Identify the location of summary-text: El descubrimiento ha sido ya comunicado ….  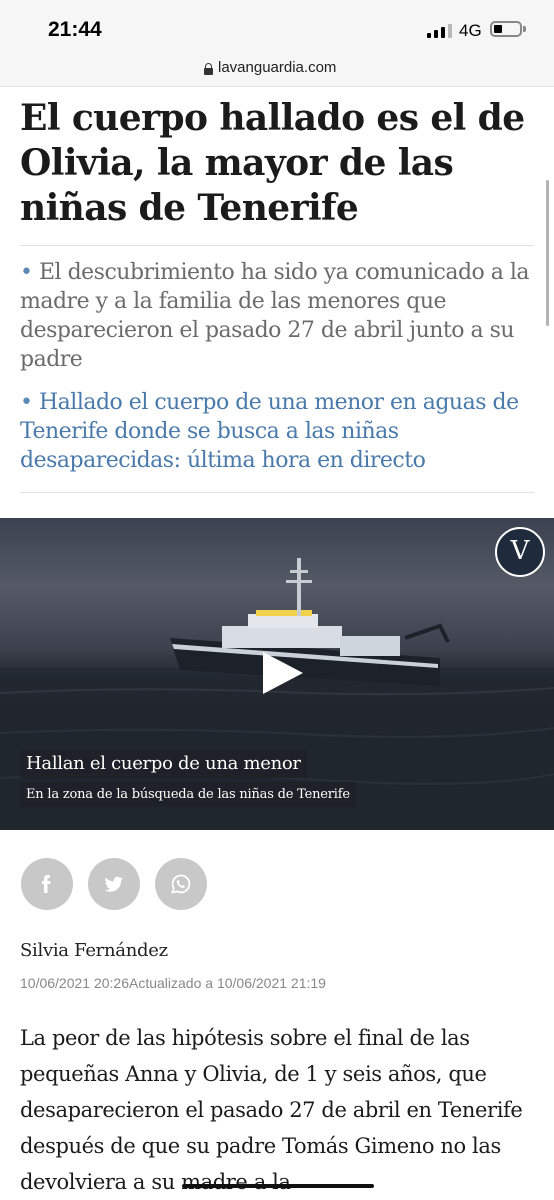
(275, 316).